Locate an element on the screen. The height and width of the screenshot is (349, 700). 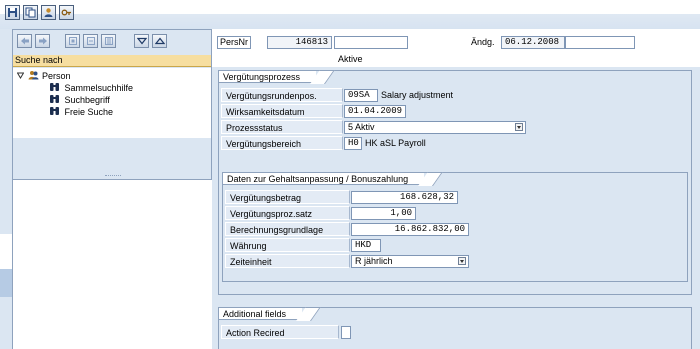
tree-item-label: Suchbegriff is located at coordinates (87, 100).